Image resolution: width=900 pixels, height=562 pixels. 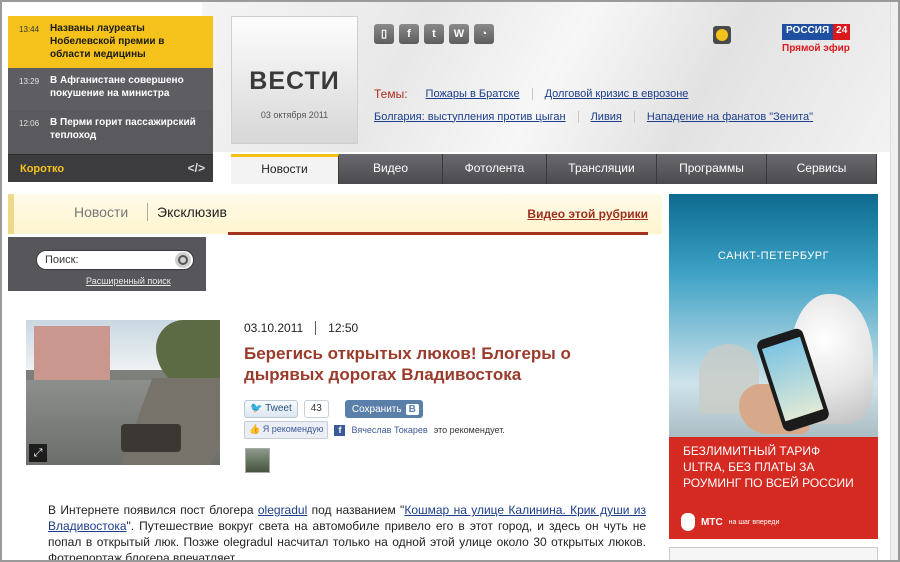 I want to click on section-video-link: Видео этой рубрики, so click(x=587, y=214).